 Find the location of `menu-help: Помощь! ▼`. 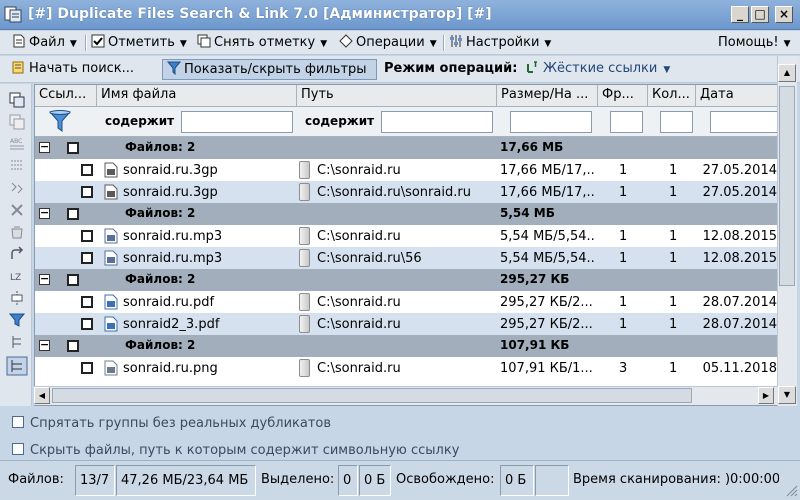

menu-help: Помощь! ▼ is located at coordinates (754, 43).